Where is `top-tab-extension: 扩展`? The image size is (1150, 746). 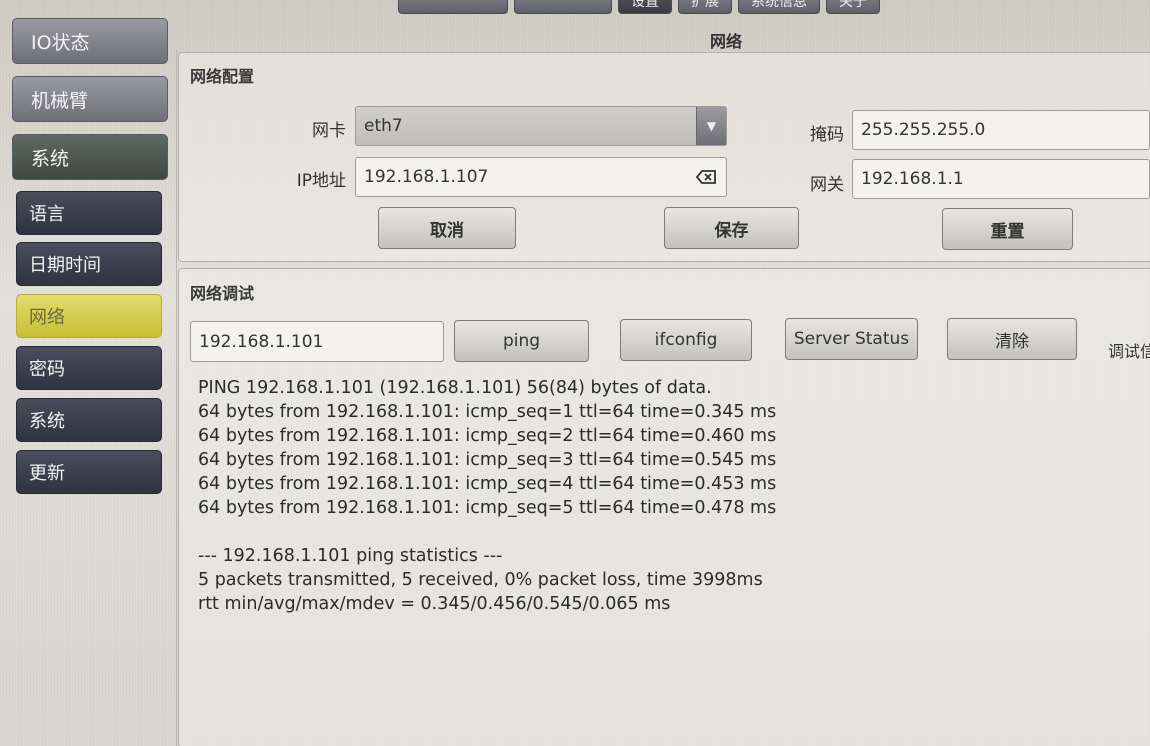
top-tab-extension: 扩展 is located at coordinates (705, 7).